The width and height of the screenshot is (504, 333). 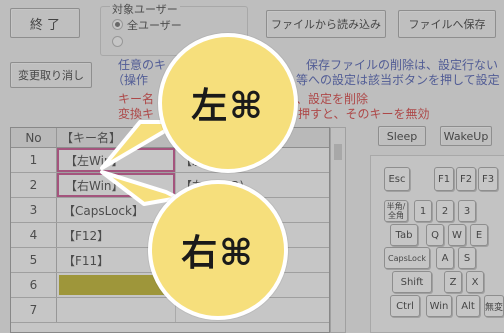 I want to click on target-user-title: 対象ユーザー, so click(x=145, y=9).